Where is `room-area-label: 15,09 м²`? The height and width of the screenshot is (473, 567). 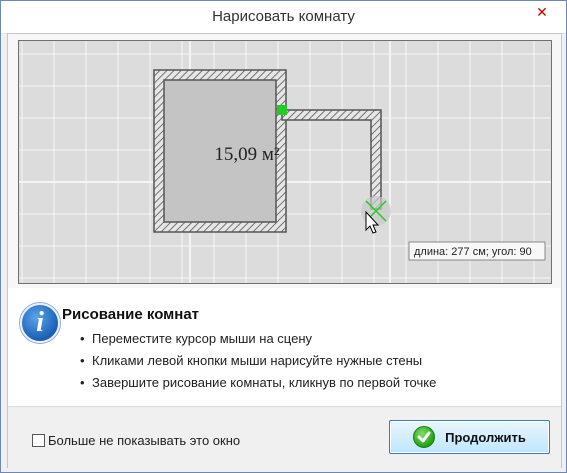
room-area-label: 15,09 м² is located at coordinates (247, 154).